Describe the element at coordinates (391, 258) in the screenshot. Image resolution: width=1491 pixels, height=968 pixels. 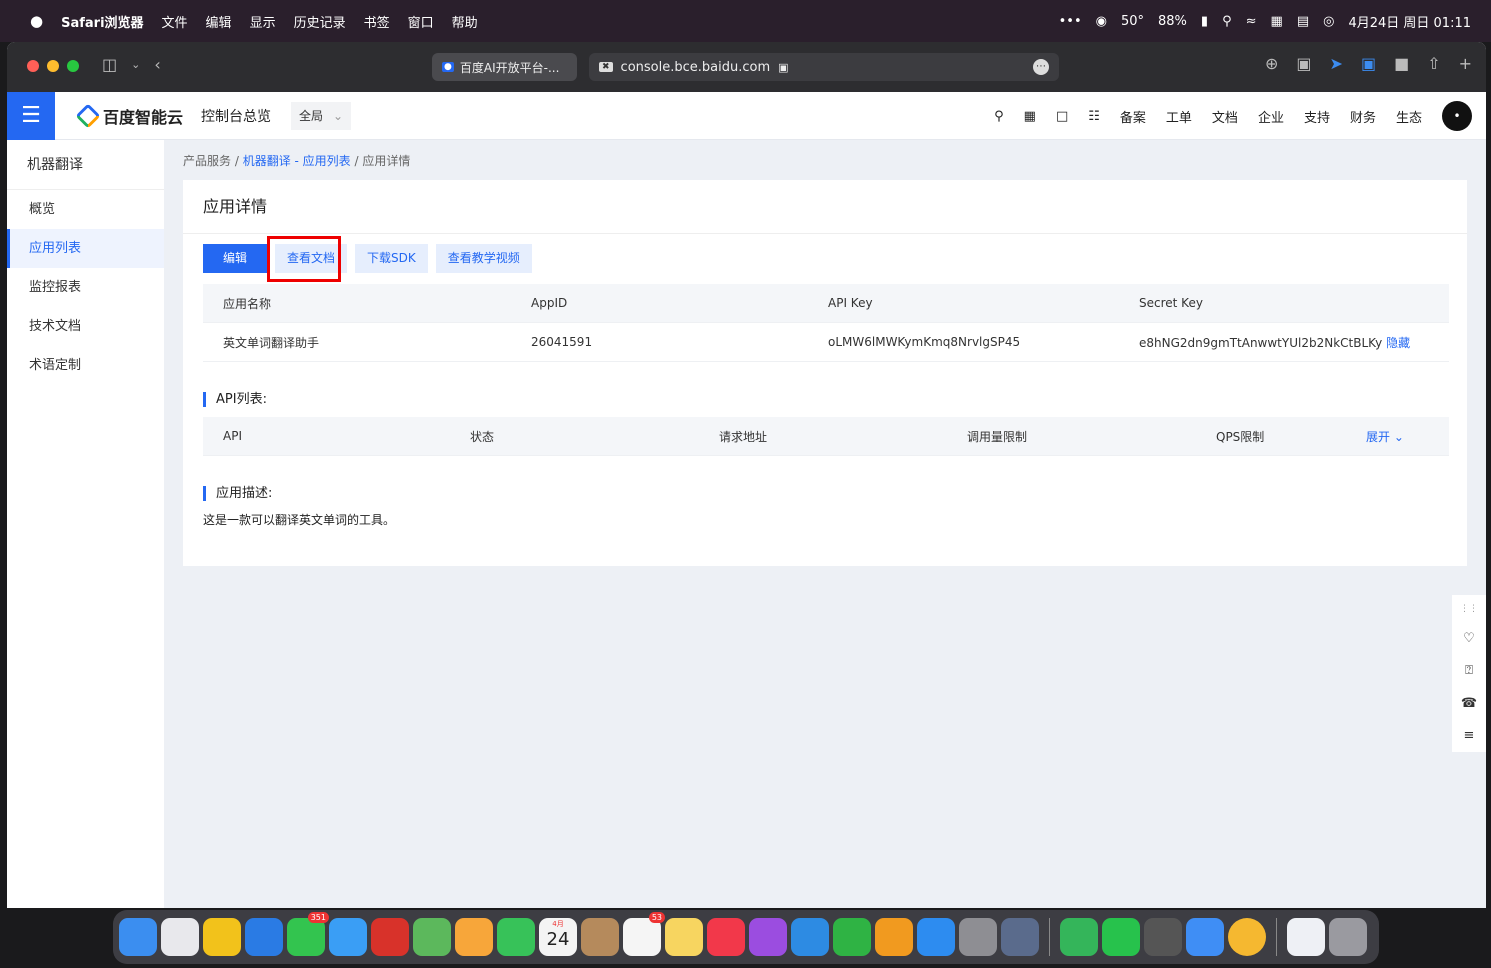
I see `download-sdk-button: 下载SDK` at that location.